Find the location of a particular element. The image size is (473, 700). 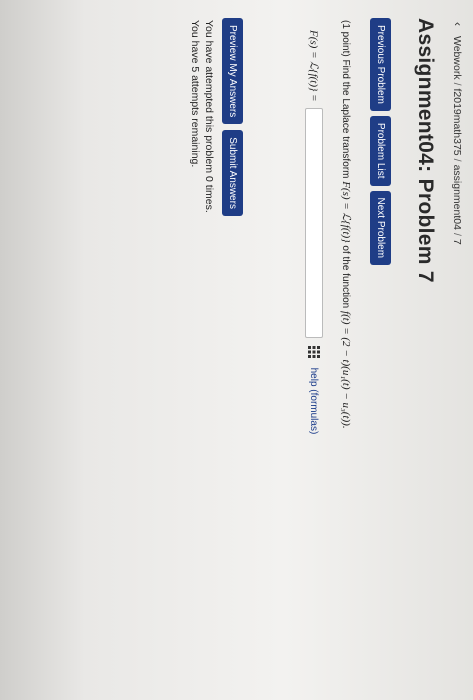

problem-list-button: Problem List is located at coordinates (380, 150).